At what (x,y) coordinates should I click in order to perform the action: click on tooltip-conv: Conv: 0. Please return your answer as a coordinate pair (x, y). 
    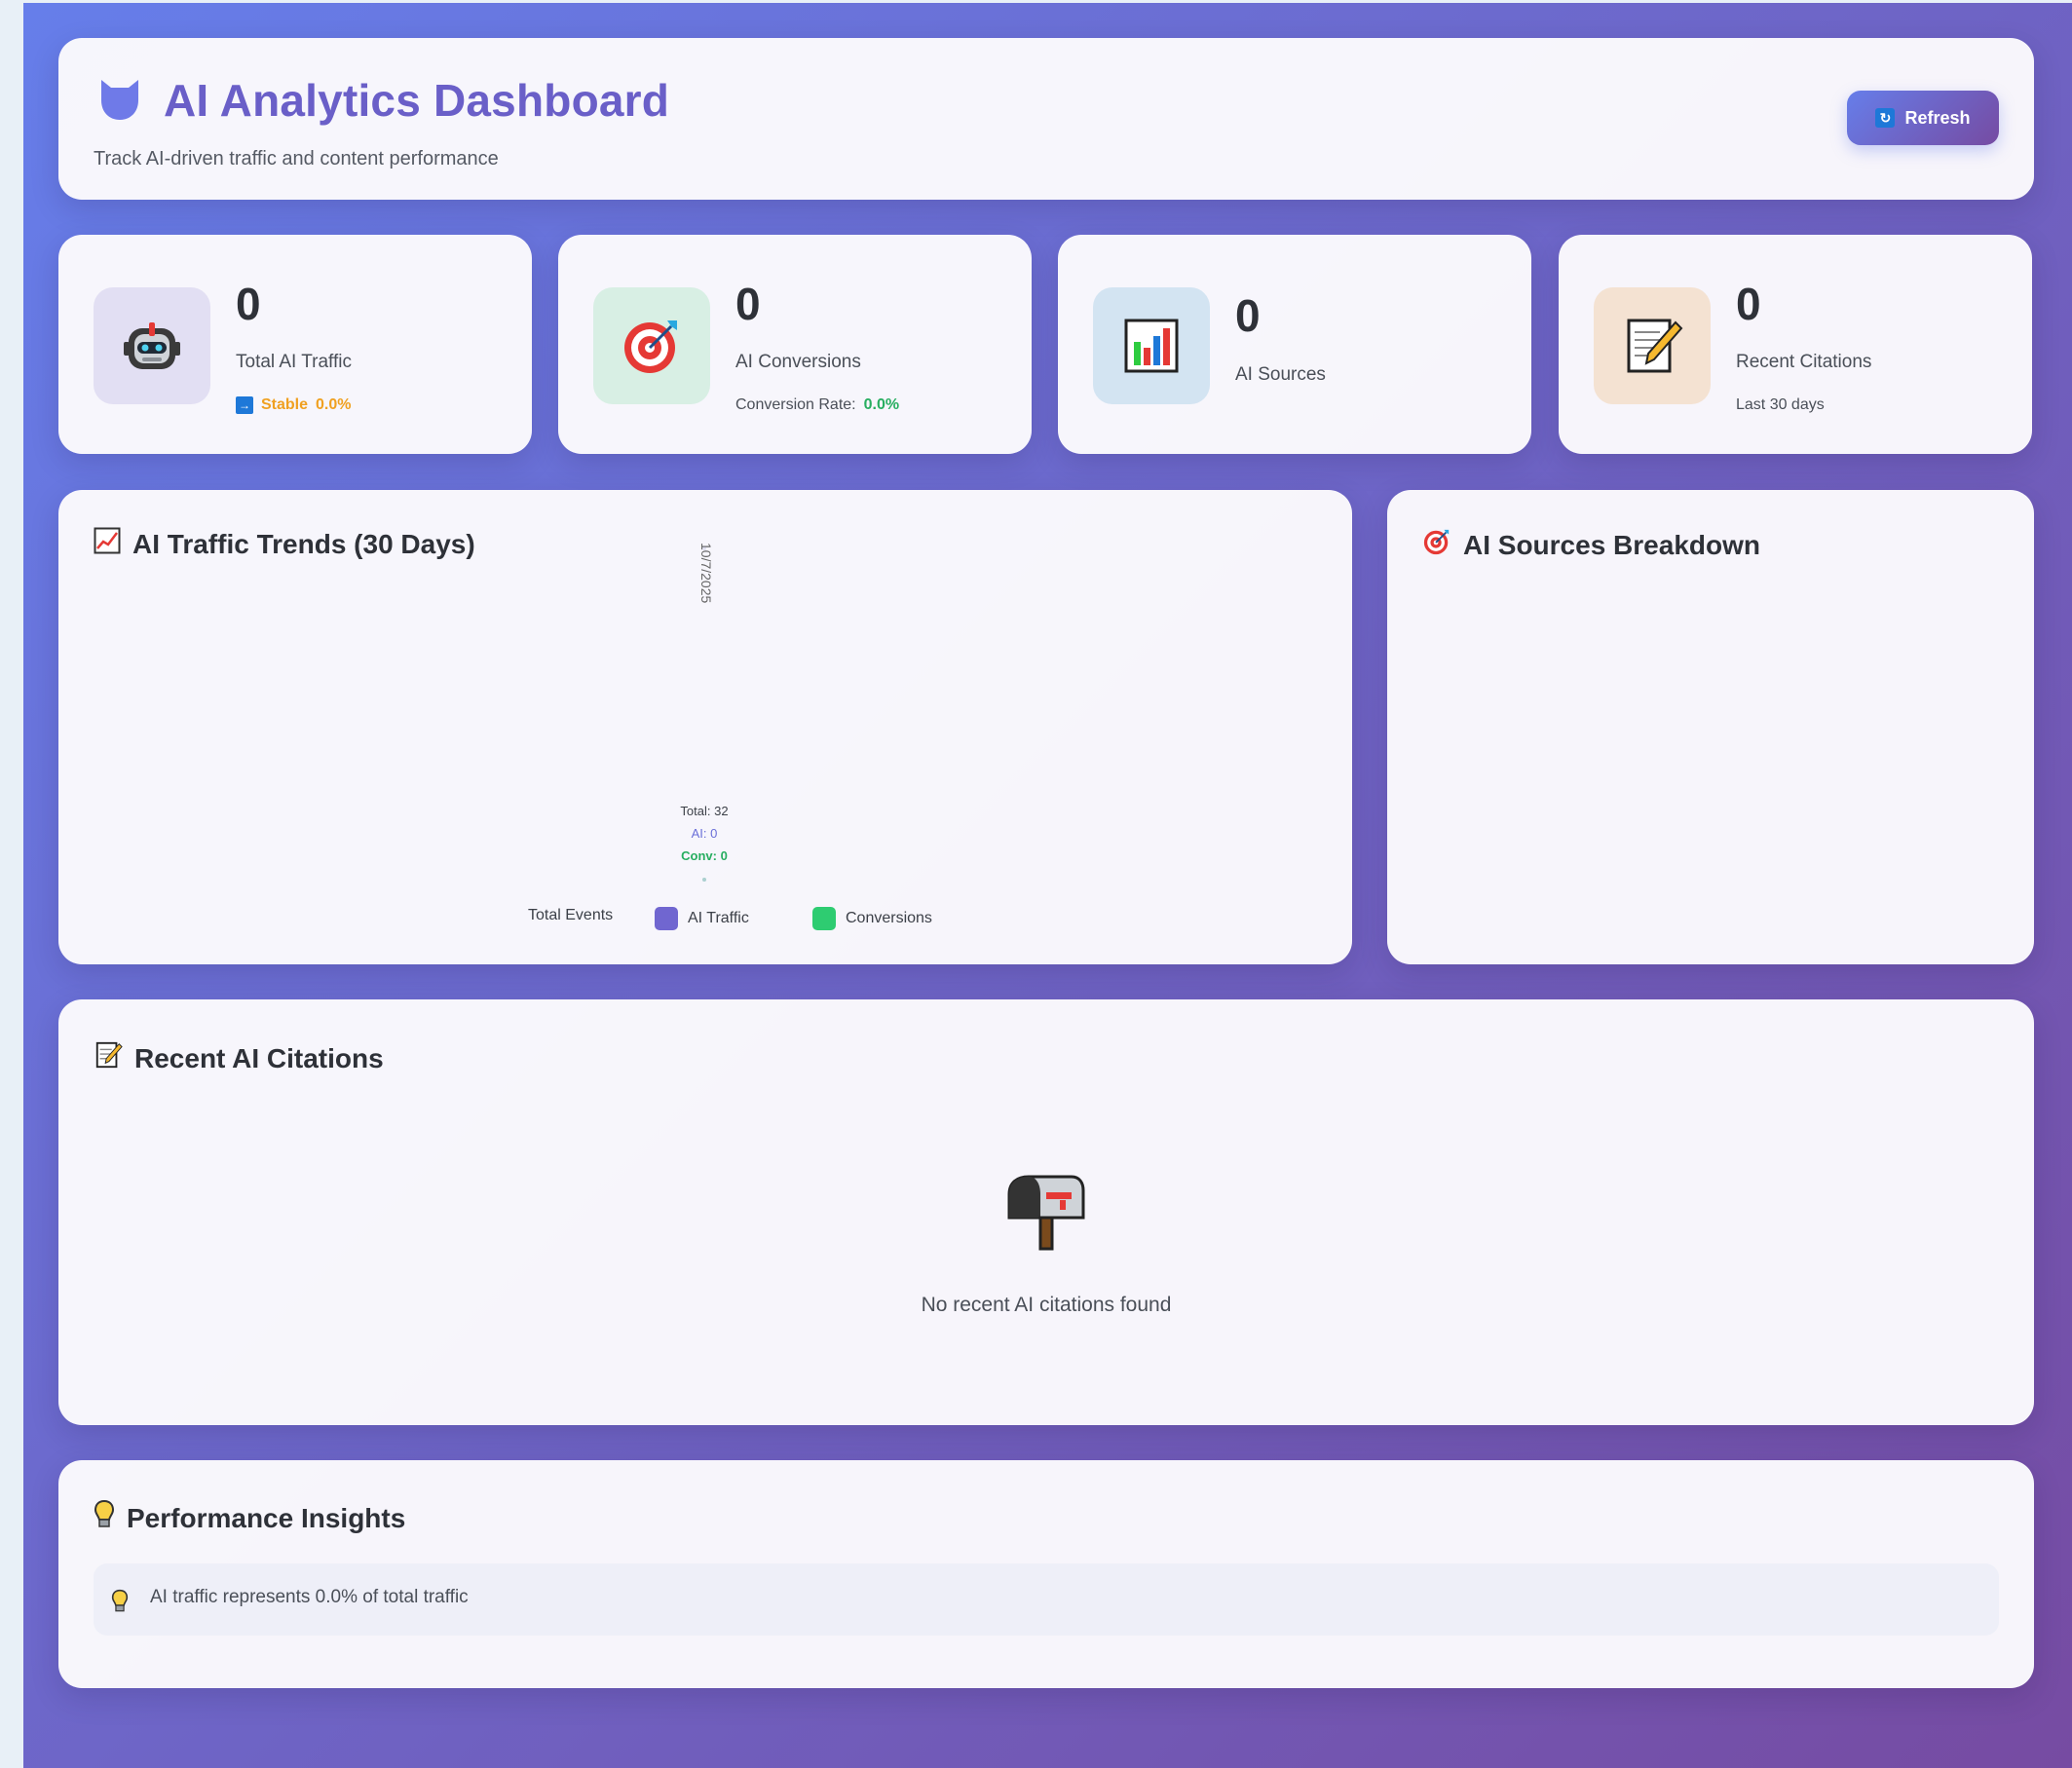
    Looking at the image, I should click on (705, 855).